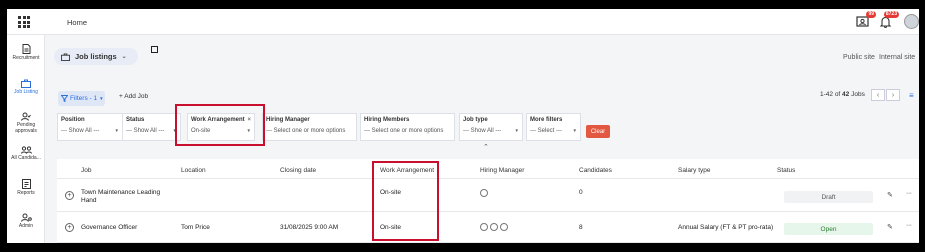 The width and height of the screenshot is (925, 252). I want to click on sidebar-item-label: Recruitment, so click(26, 58).